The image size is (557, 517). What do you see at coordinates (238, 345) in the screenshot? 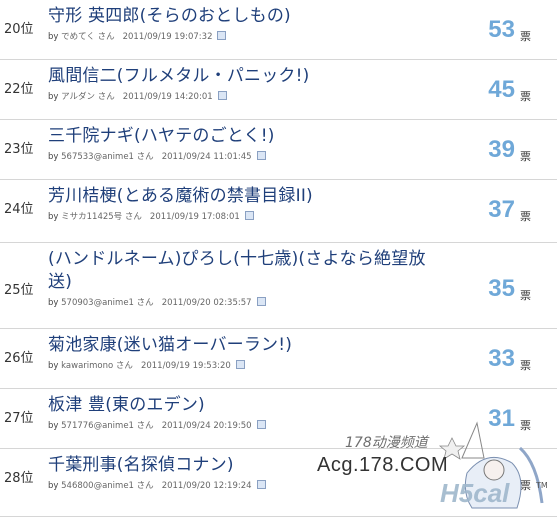
I see `character-title-link: 菊池家康(迷い猫オーバーラン!)` at bounding box center [238, 345].